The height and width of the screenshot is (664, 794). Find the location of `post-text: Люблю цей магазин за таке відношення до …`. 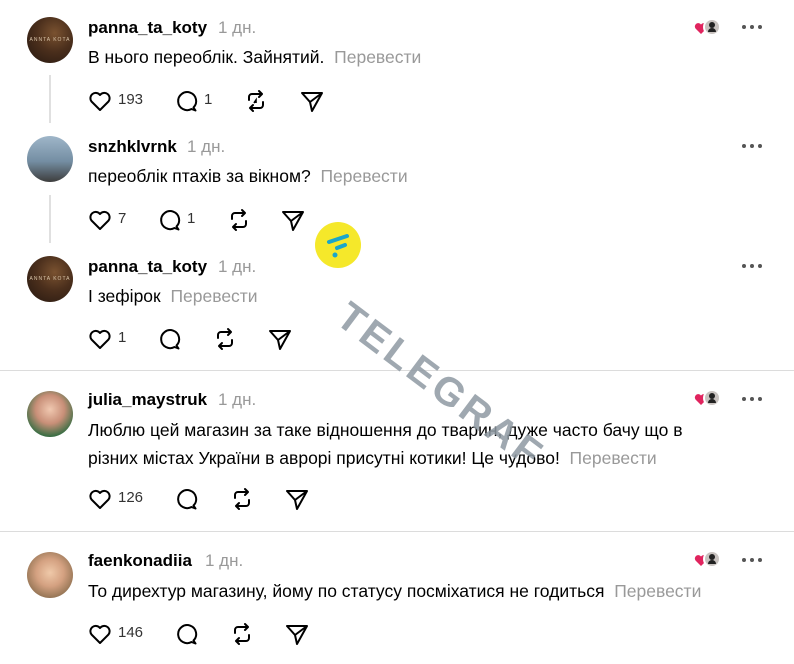

post-text: Люблю цей магазин за таке відношення до … is located at coordinates (385, 444).